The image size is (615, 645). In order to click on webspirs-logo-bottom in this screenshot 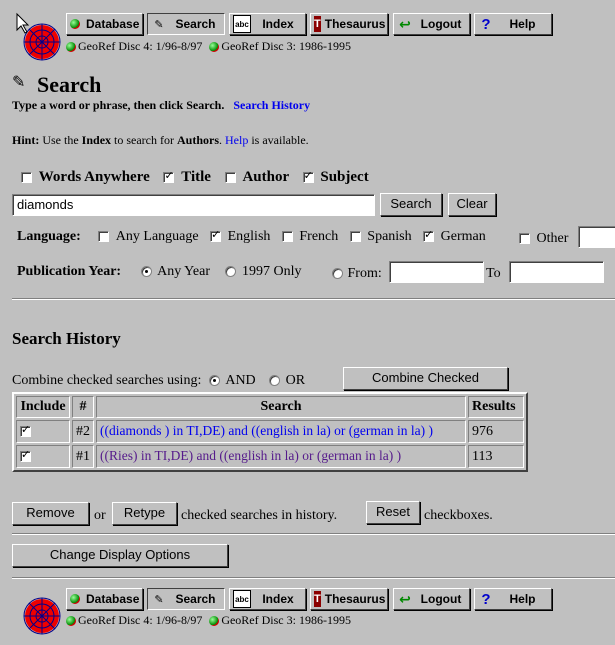, I will do `click(39, 611)`.